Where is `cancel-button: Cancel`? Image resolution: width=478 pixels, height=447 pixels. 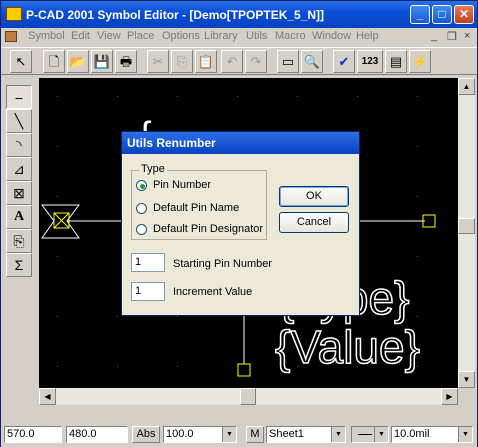
cancel-button: Cancel is located at coordinates (314, 222).